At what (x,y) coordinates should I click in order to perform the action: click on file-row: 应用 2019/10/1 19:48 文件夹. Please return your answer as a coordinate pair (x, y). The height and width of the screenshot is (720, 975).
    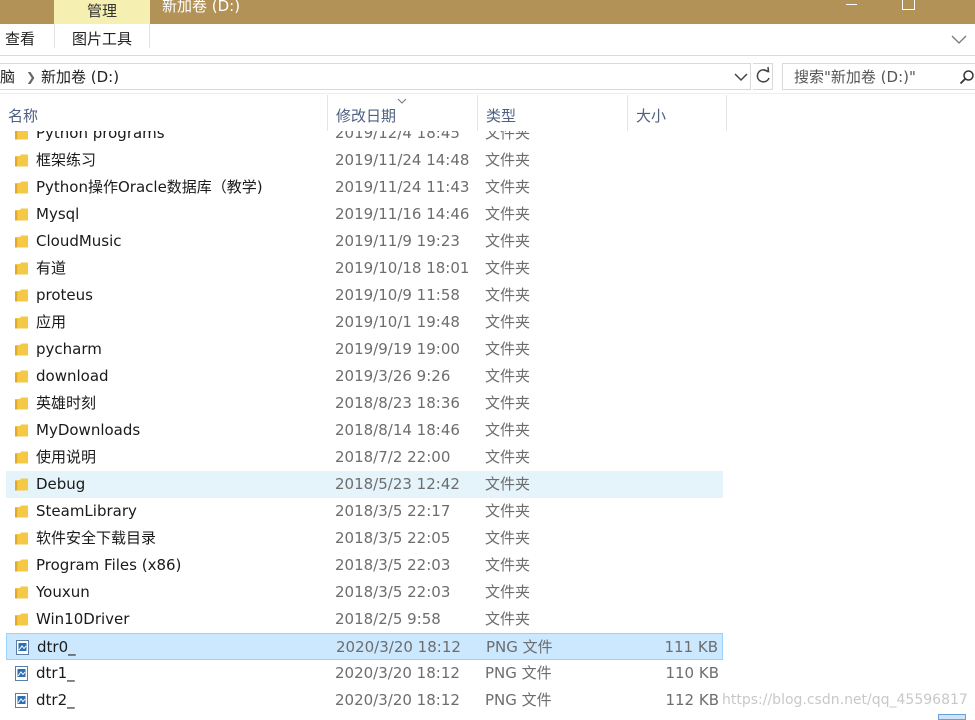
    Looking at the image, I should click on (364, 322).